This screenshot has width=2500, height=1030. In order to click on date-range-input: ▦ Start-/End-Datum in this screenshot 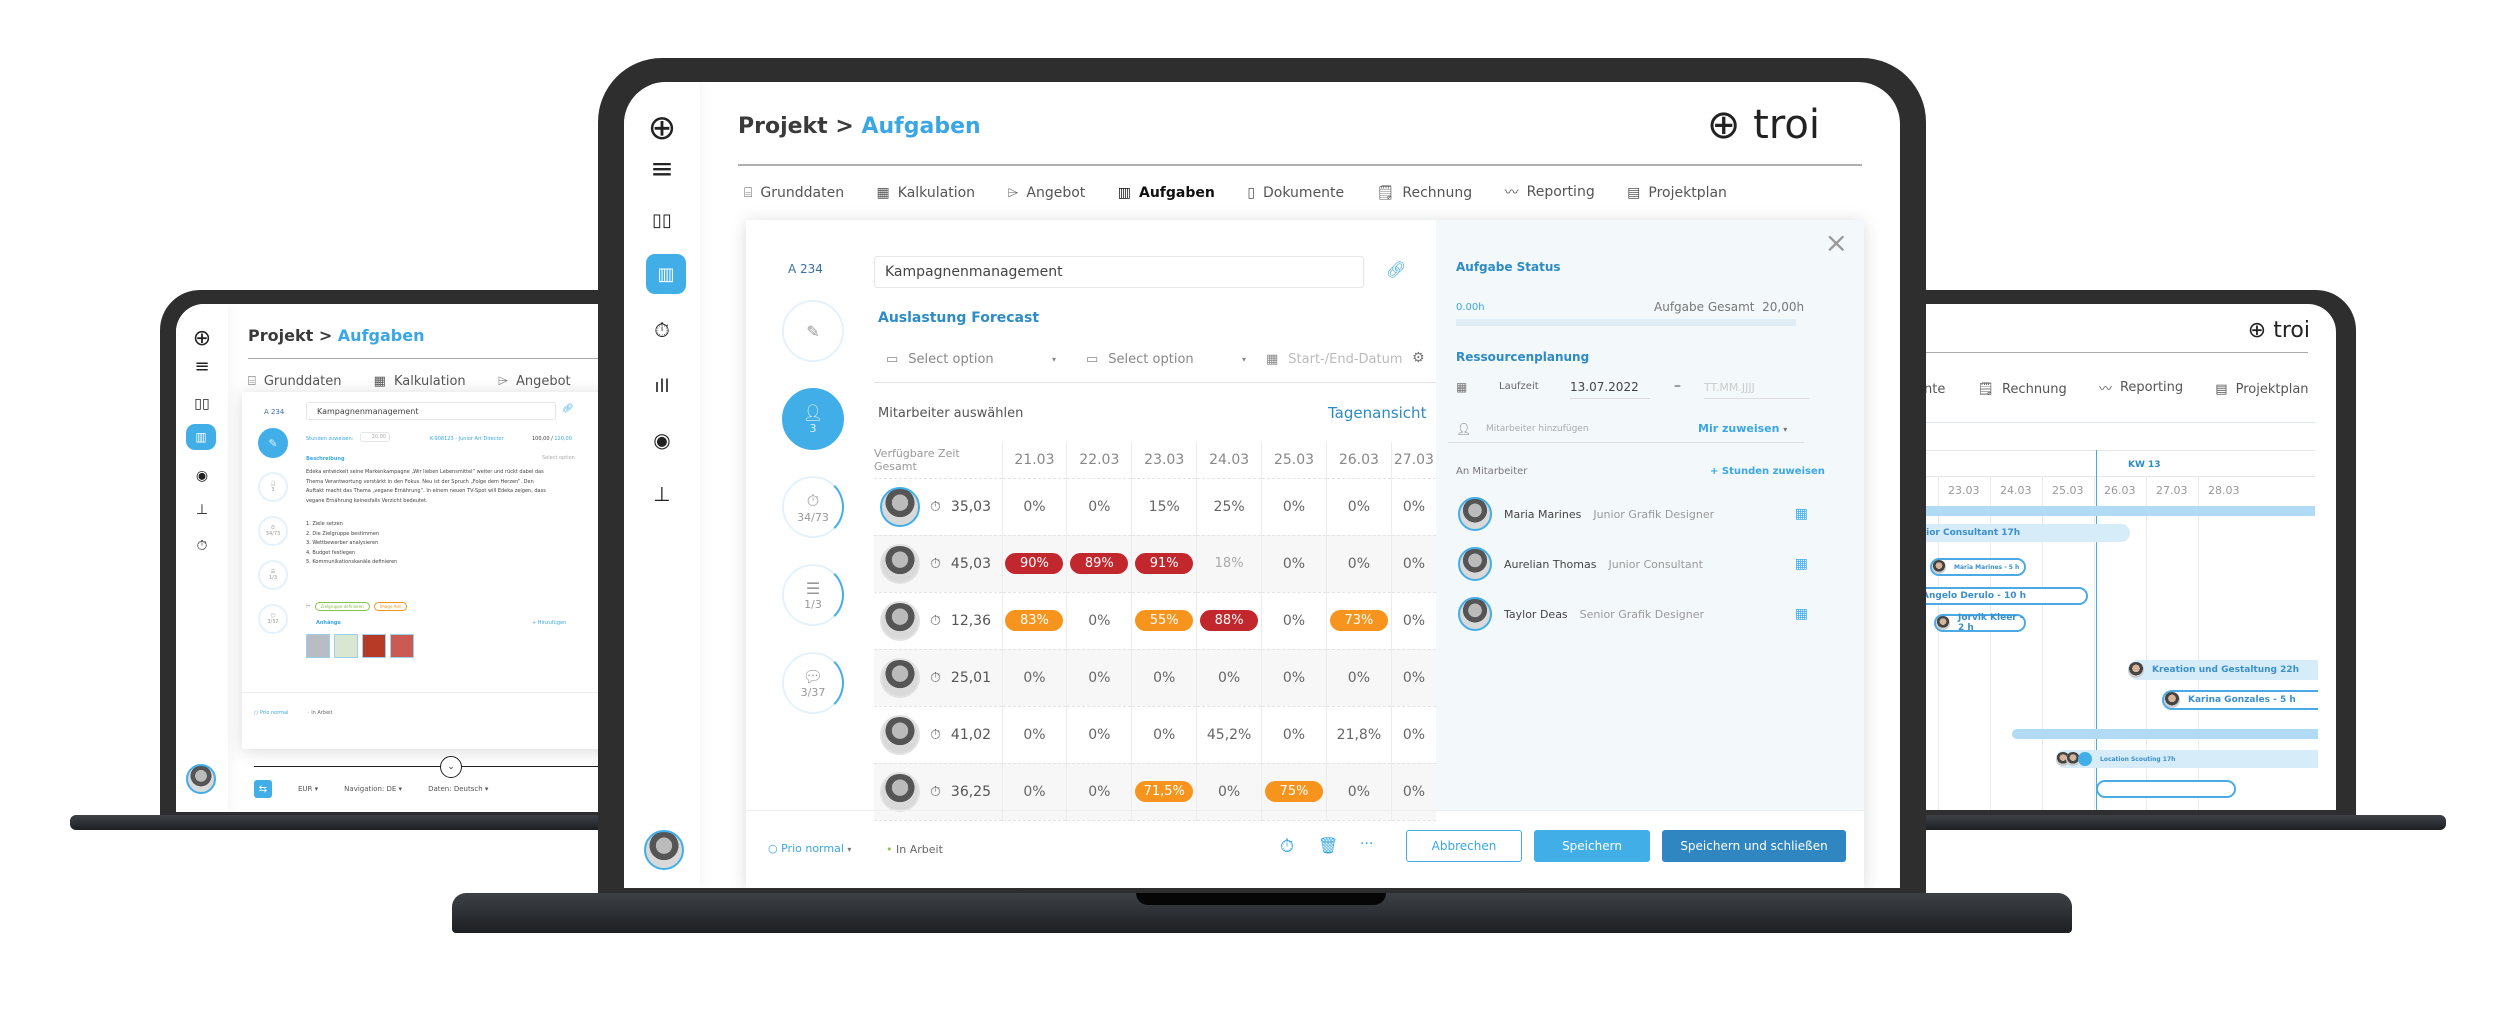, I will do `click(1334, 359)`.